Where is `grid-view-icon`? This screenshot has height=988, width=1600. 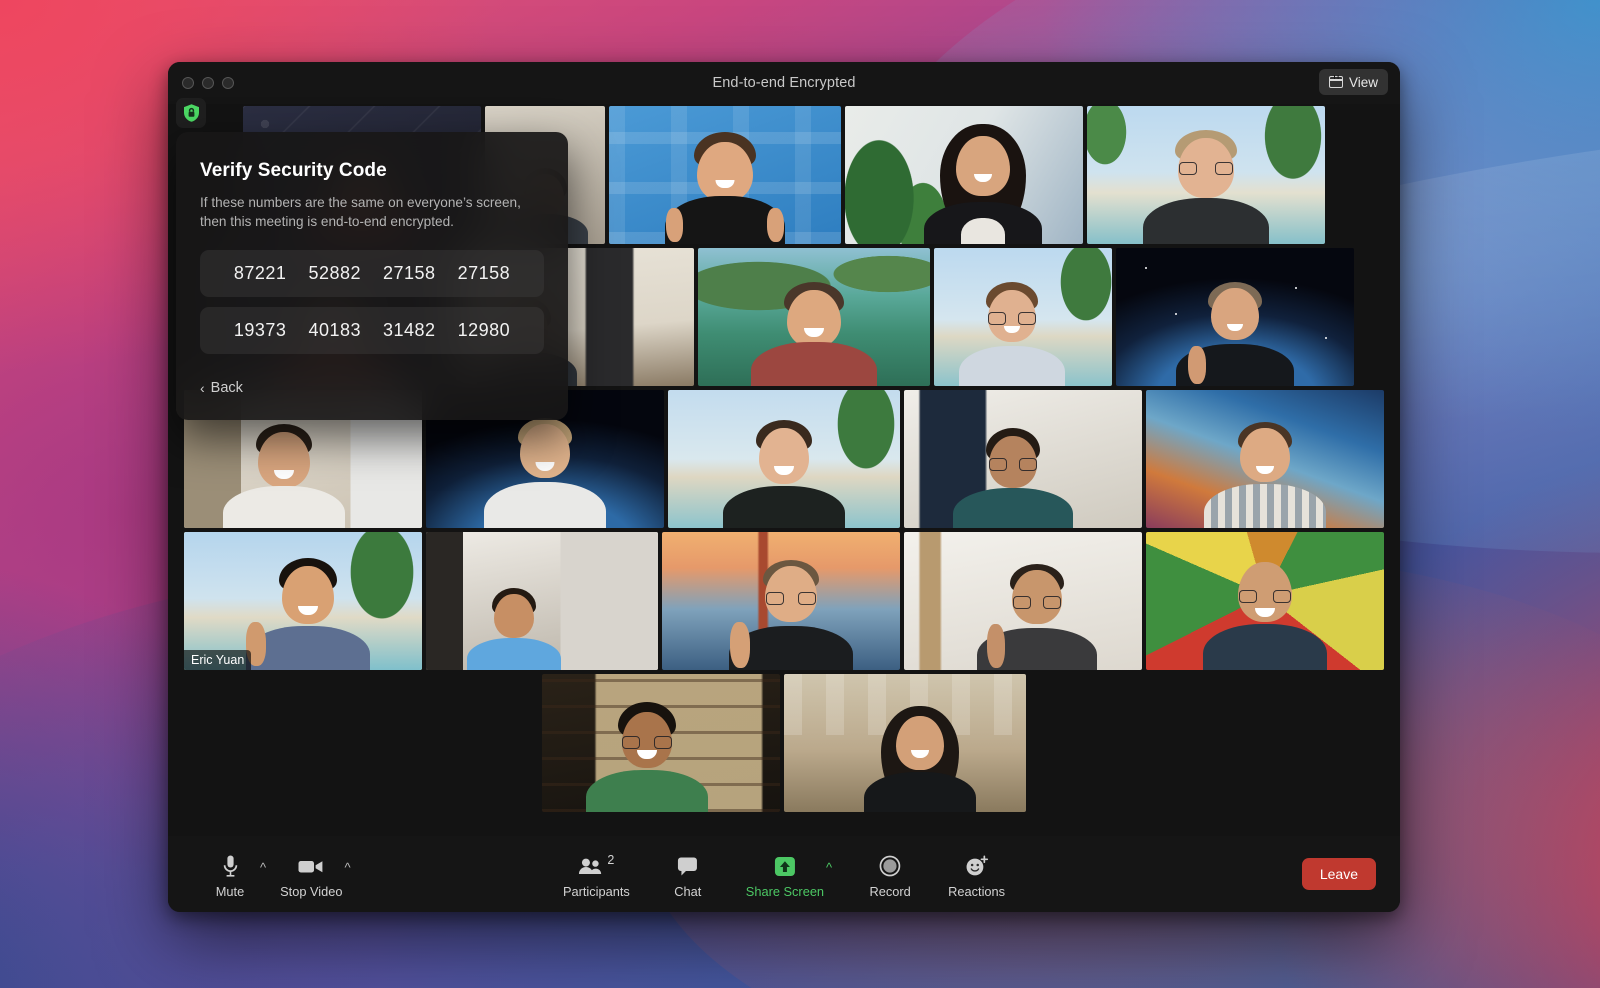
grid-view-icon is located at coordinates (1335, 81).